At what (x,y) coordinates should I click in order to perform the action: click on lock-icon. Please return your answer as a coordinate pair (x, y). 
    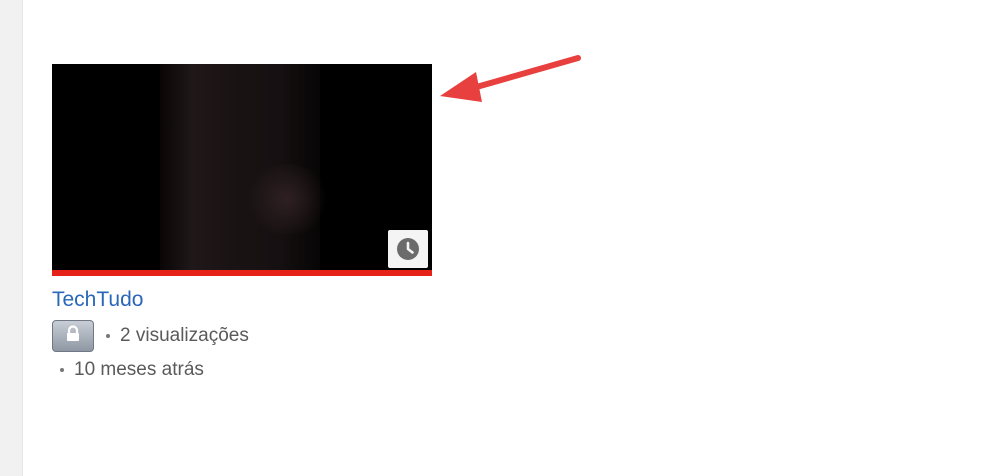
    Looking at the image, I should click on (73, 336).